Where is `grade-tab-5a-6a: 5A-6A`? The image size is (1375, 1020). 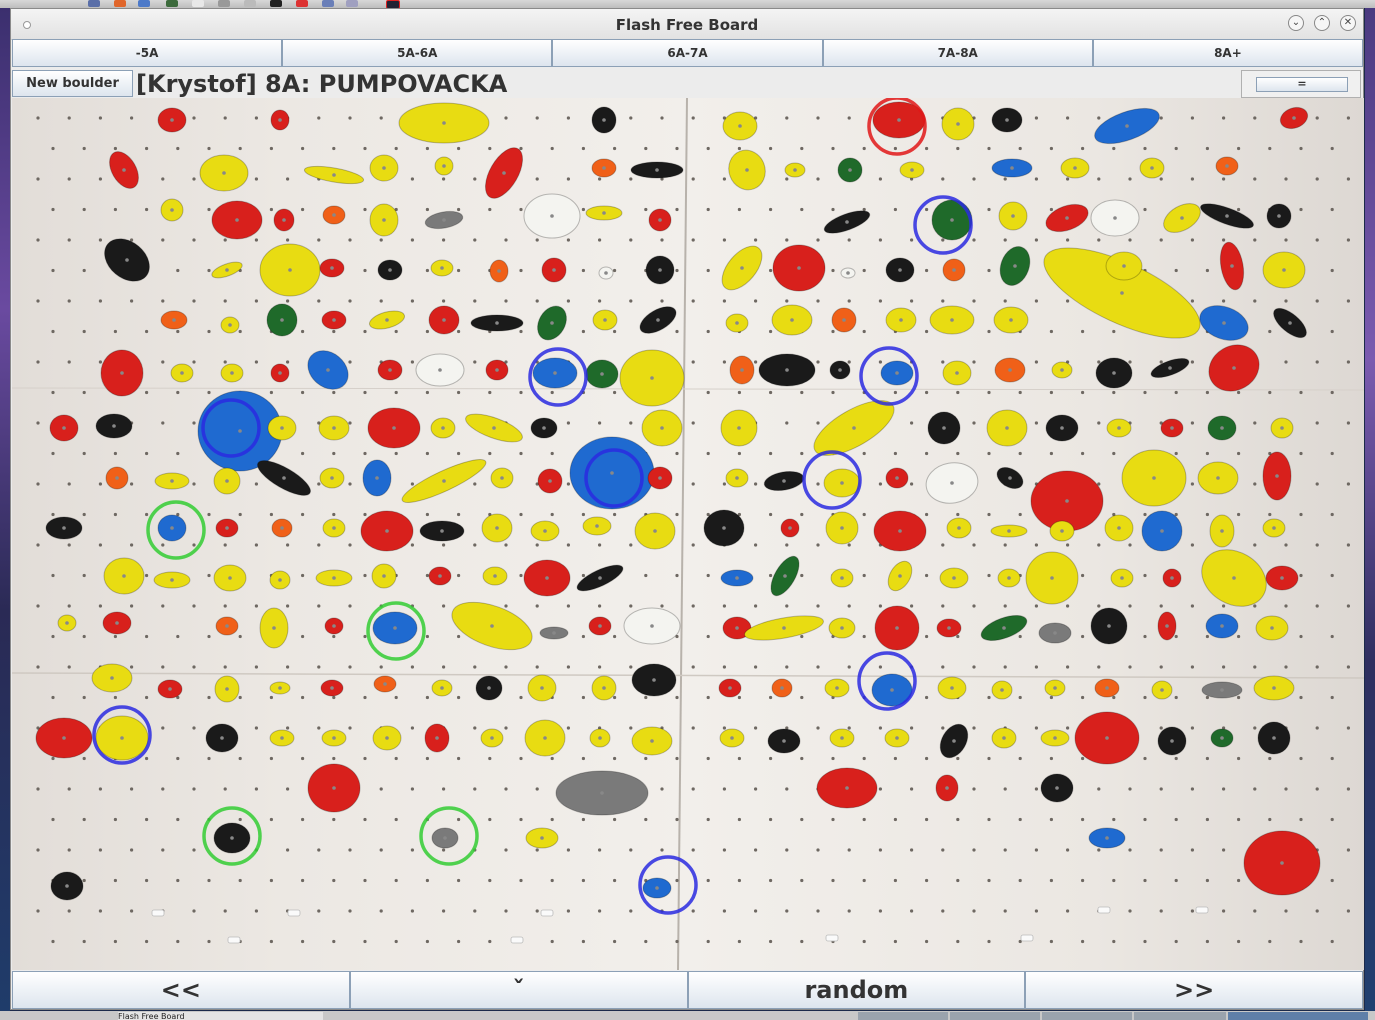 grade-tab-5a-6a: 5A-6A is located at coordinates (417, 53).